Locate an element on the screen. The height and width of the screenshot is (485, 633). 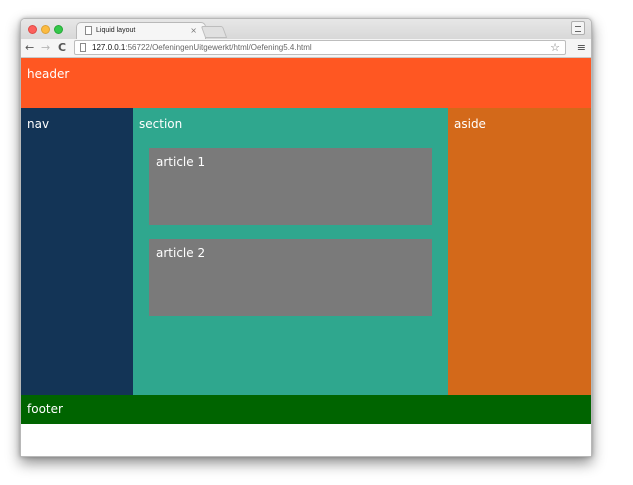
page-nav: nav is located at coordinates (77, 251).